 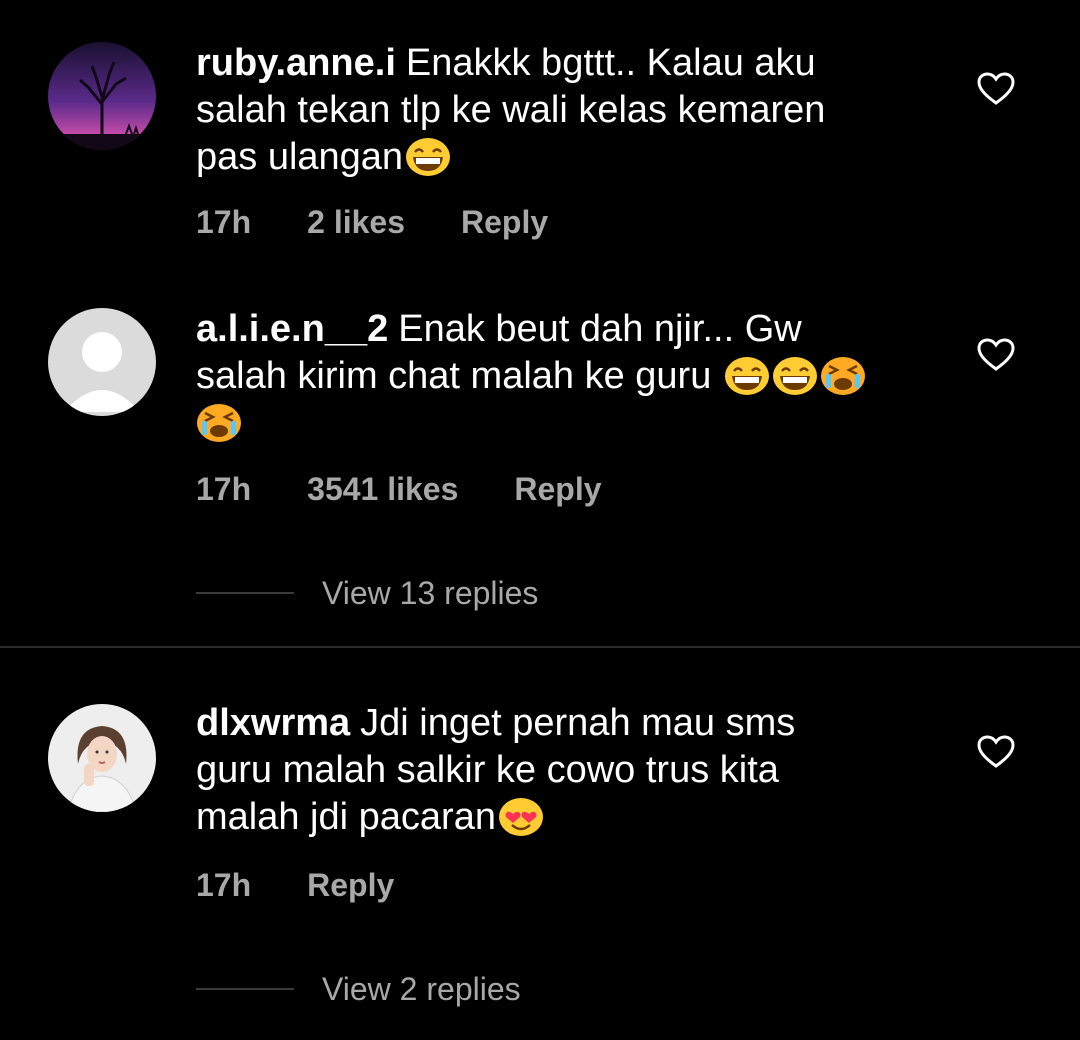 What do you see at coordinates (511, 110) in the screenshot?
I see `comment-line: salah tekan tlp ke wali kelas kemaren` at bounding box center [511, 110].